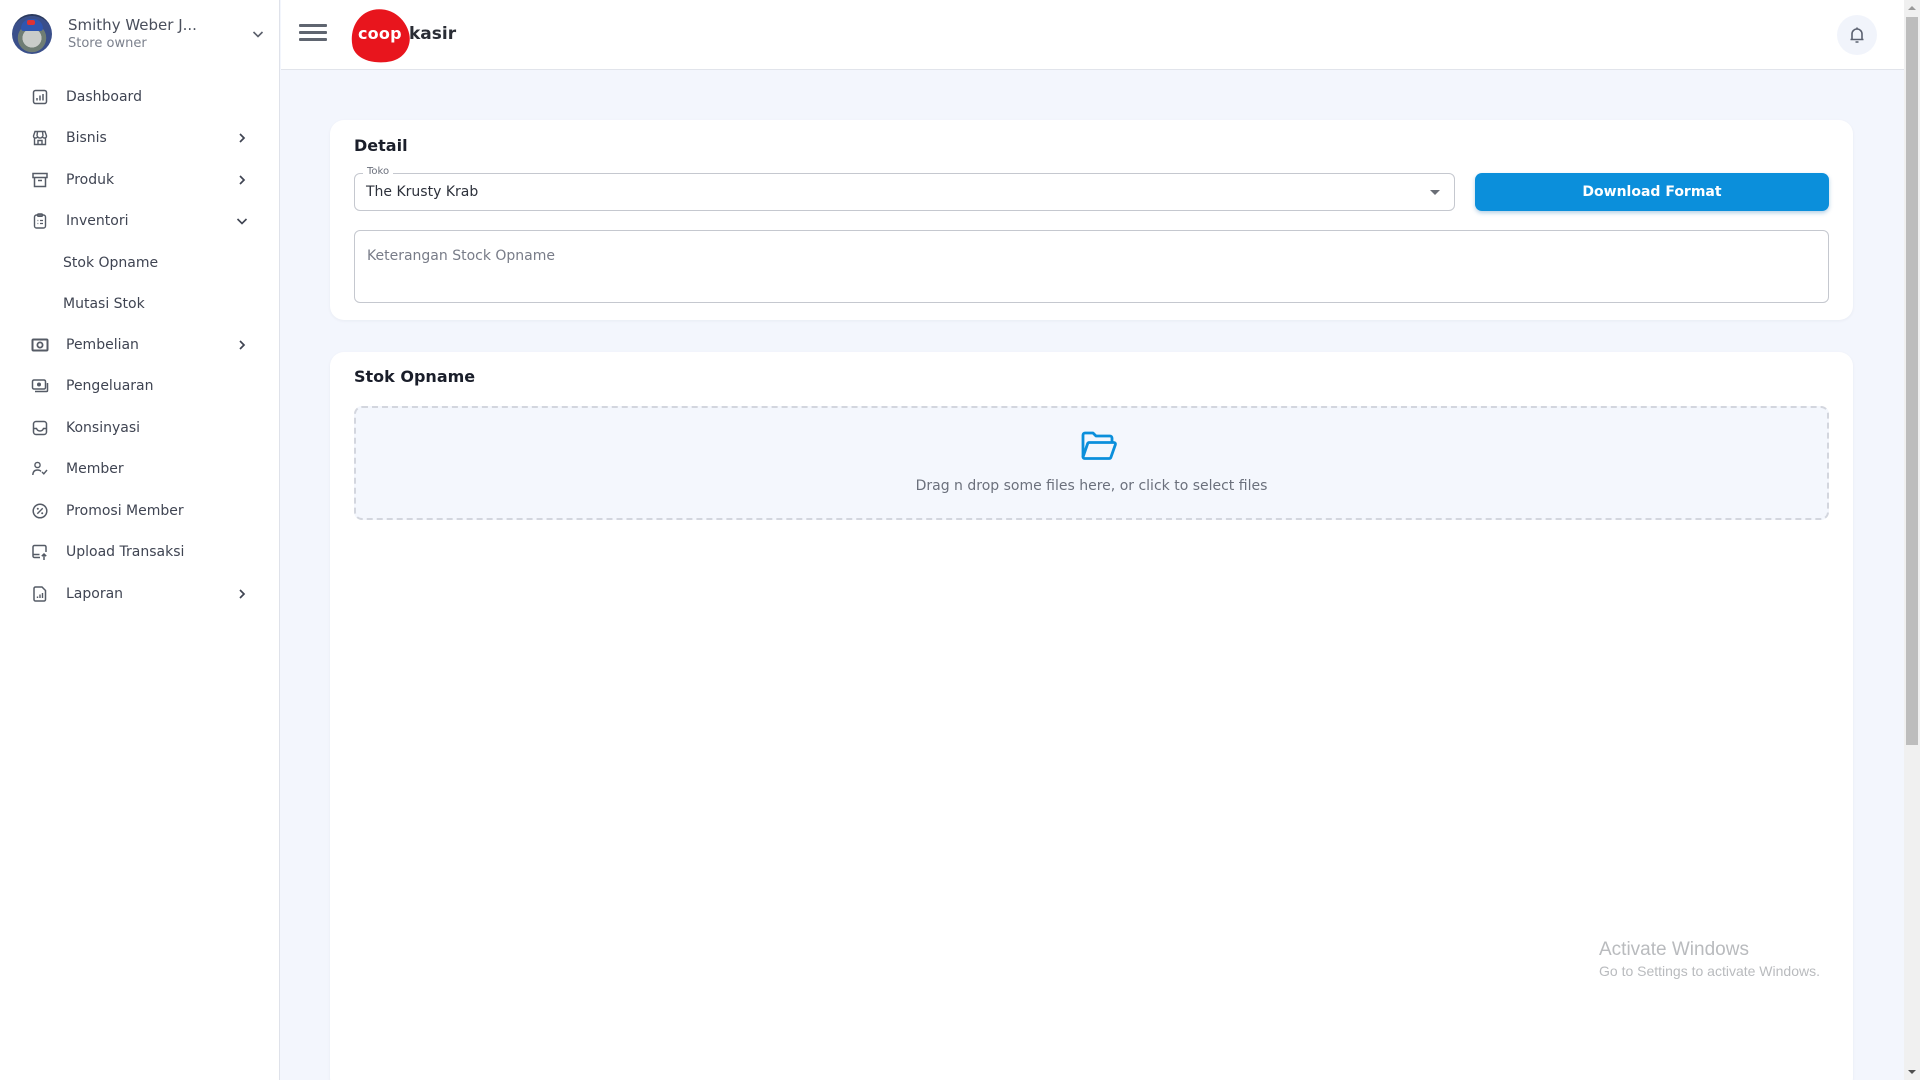 The height and width of the screenshot is (1080, 1920). Describe the element at coordinates (1435, 192) in the screenshot. I see `caret-down-icon` at that location.